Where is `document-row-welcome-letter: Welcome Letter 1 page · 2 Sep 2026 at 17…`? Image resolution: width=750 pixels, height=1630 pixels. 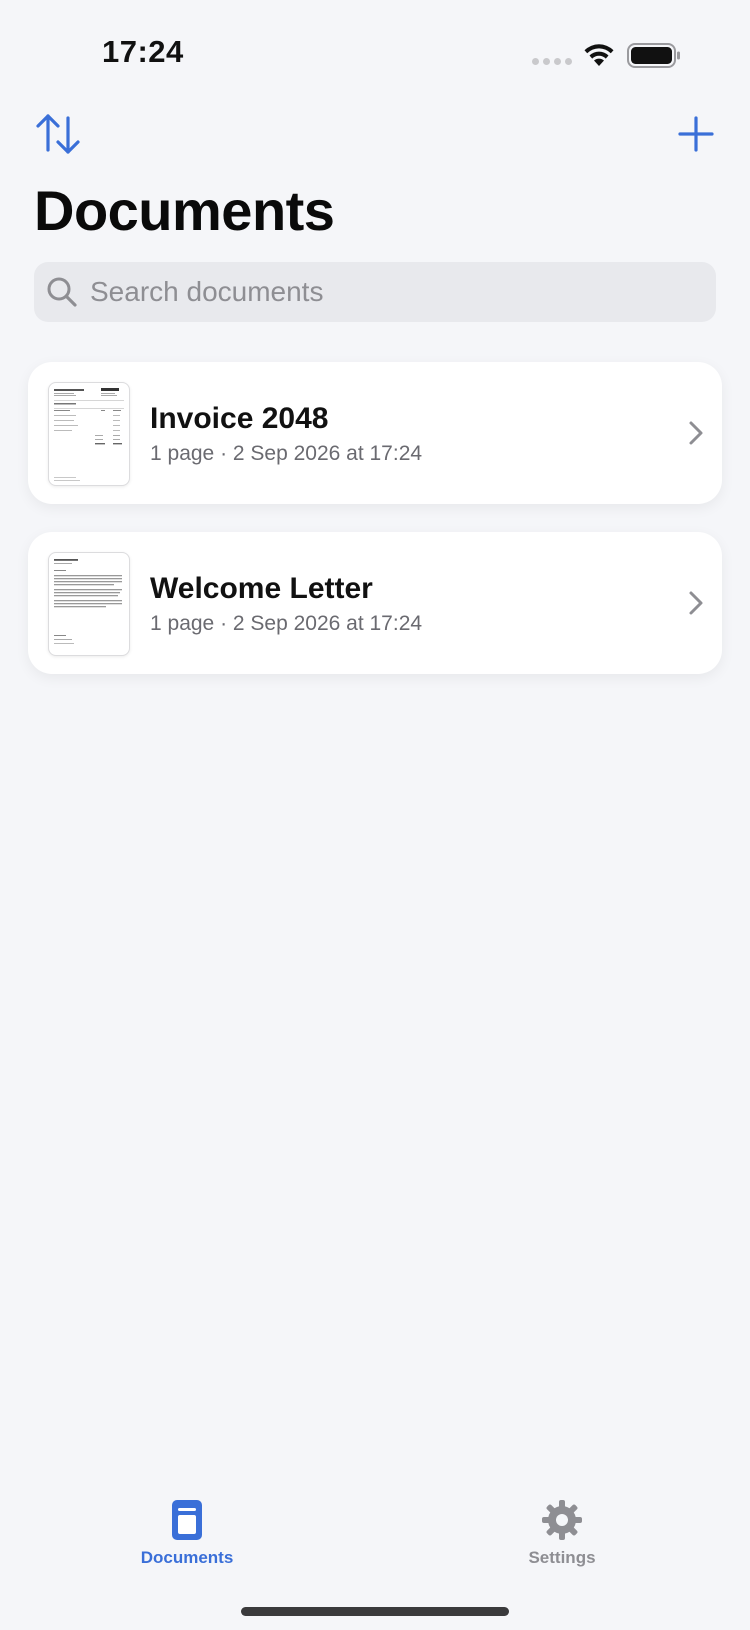
document-row-welcome-letter: Welcome Letter 1 page · 2 Sep 2026 at 17… is located at coordinates (375, 603).